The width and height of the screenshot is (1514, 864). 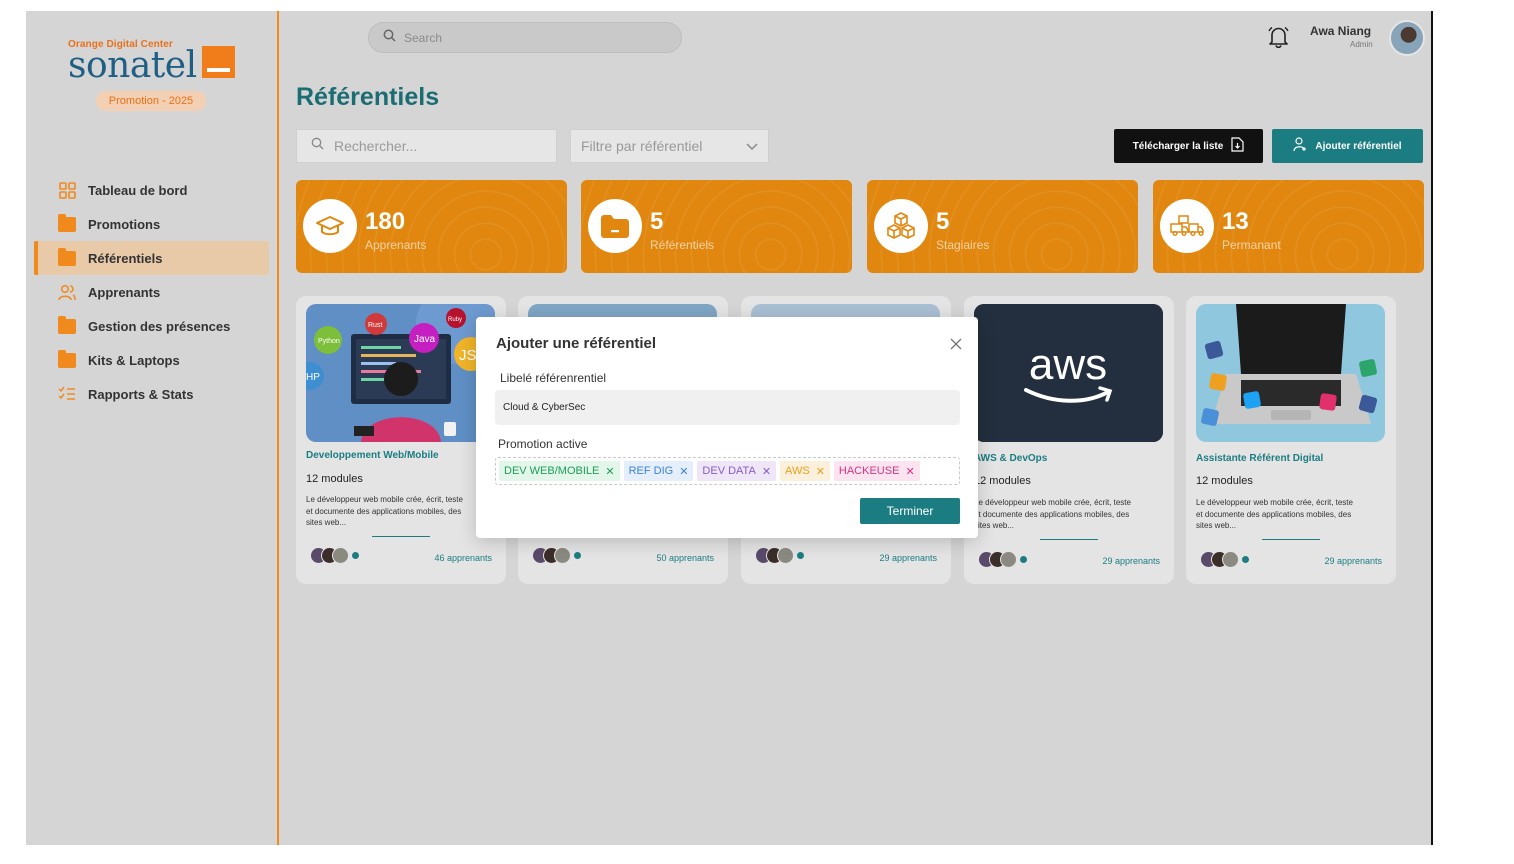 I want to click on stat-card-referentiels: 5 Référentiels, so click(x=716, y=226).